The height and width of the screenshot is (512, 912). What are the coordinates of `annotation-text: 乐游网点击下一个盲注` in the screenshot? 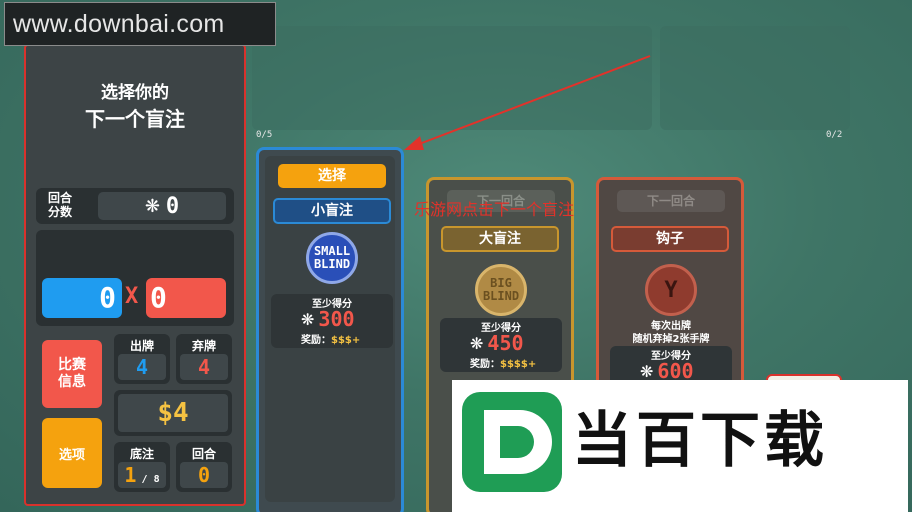 It's located at (494, 209).